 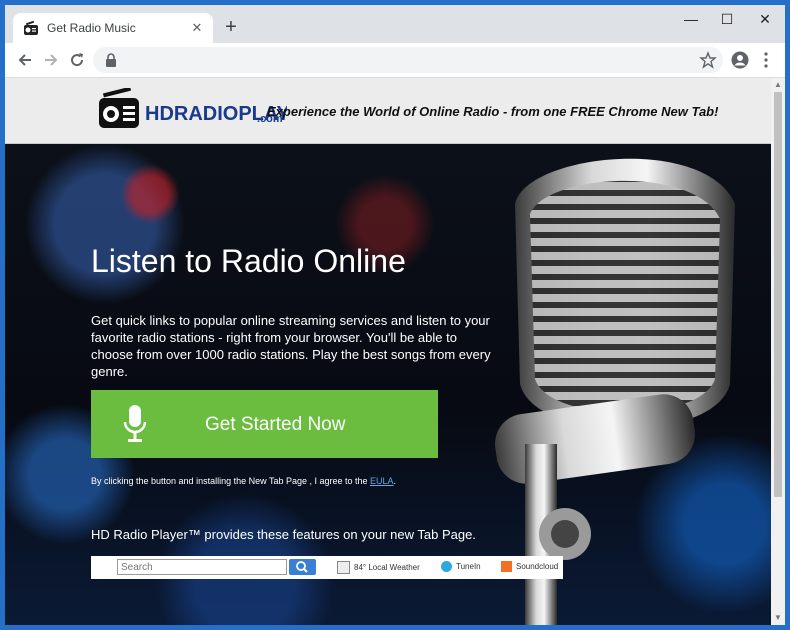 I want to click on search-icon, so click(x=302, y=567).